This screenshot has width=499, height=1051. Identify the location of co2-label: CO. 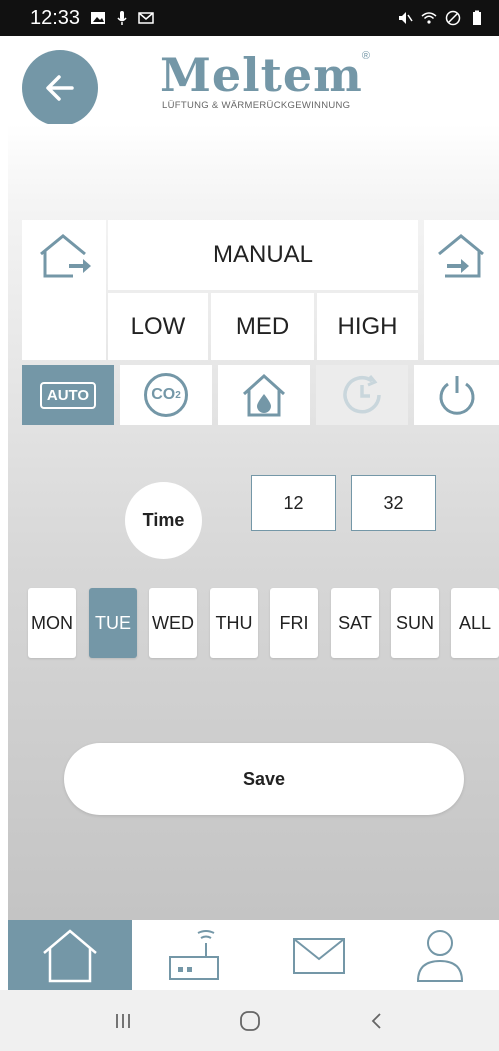
(163, 394).